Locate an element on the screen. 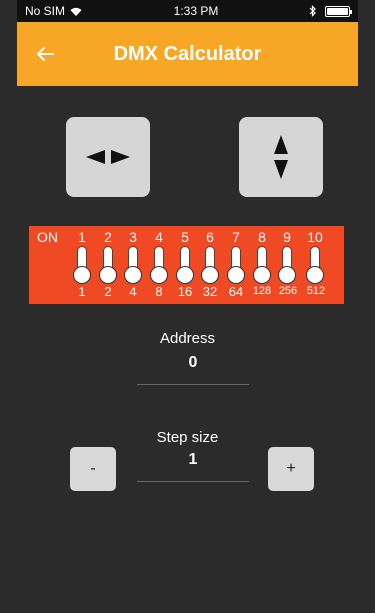 The height and width of the screenshot is (613, 375). switch-number: 7 is located at coordinates (236, 237).